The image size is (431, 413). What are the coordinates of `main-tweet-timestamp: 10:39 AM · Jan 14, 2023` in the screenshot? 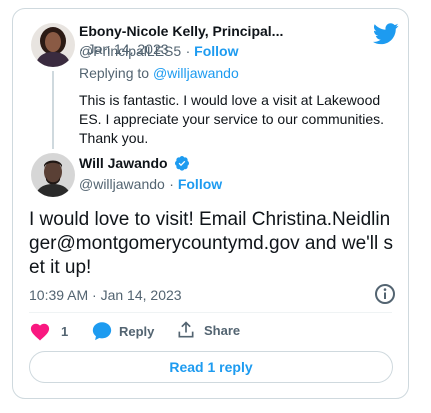 It's located at (105, 295).